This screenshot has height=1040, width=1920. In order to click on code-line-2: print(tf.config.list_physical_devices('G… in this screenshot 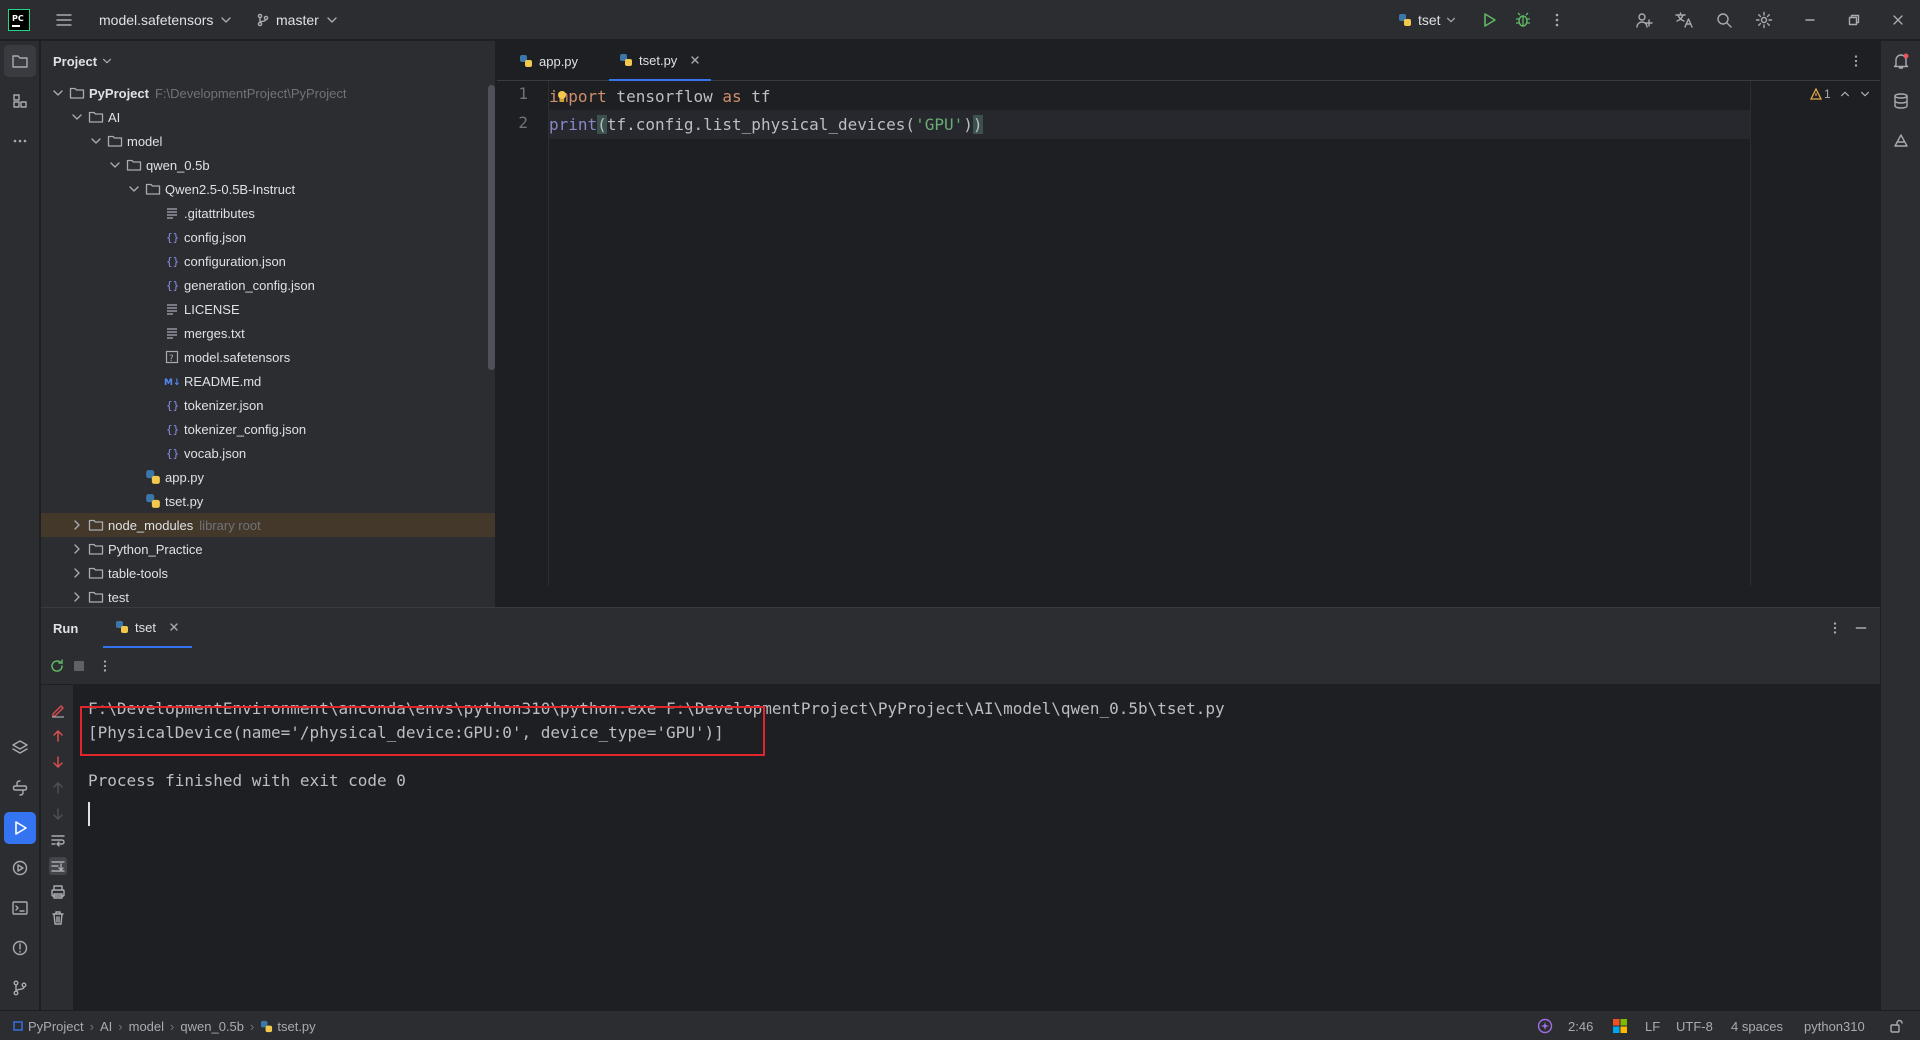, I will do `click(766, 124)`.